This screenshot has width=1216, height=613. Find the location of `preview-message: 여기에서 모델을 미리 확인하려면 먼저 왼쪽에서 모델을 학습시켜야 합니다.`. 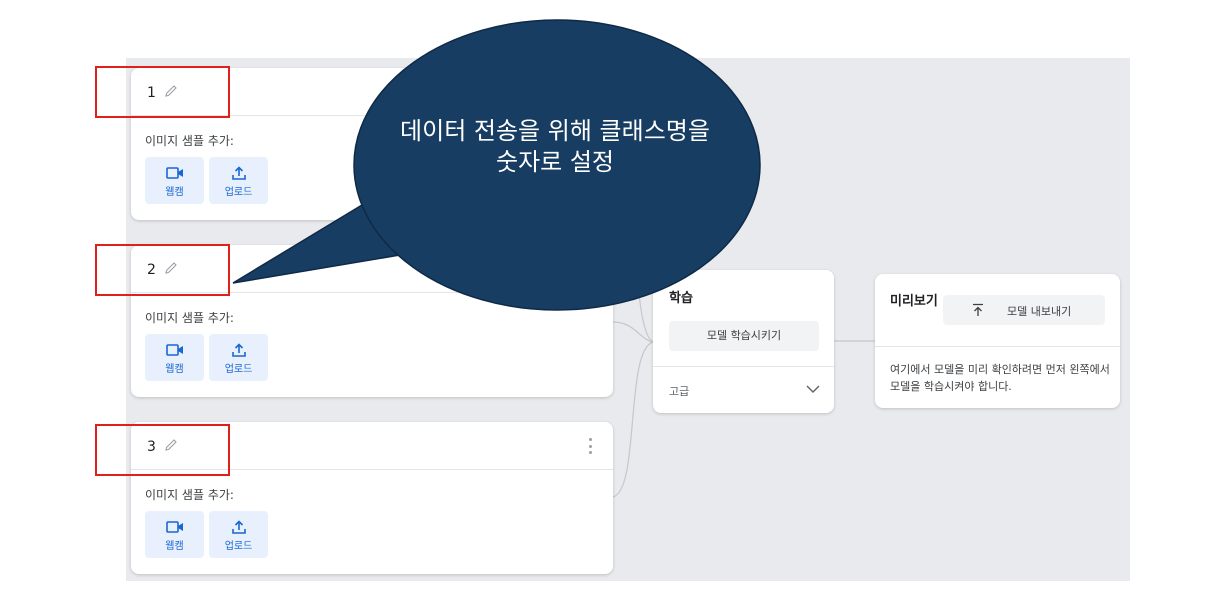

preview-message: 여기에서 모델을 미리 확인하려면 먼저 왼쪽에서 모델을 학습시켜야 합니다. is located at coordinates (1000, 378).